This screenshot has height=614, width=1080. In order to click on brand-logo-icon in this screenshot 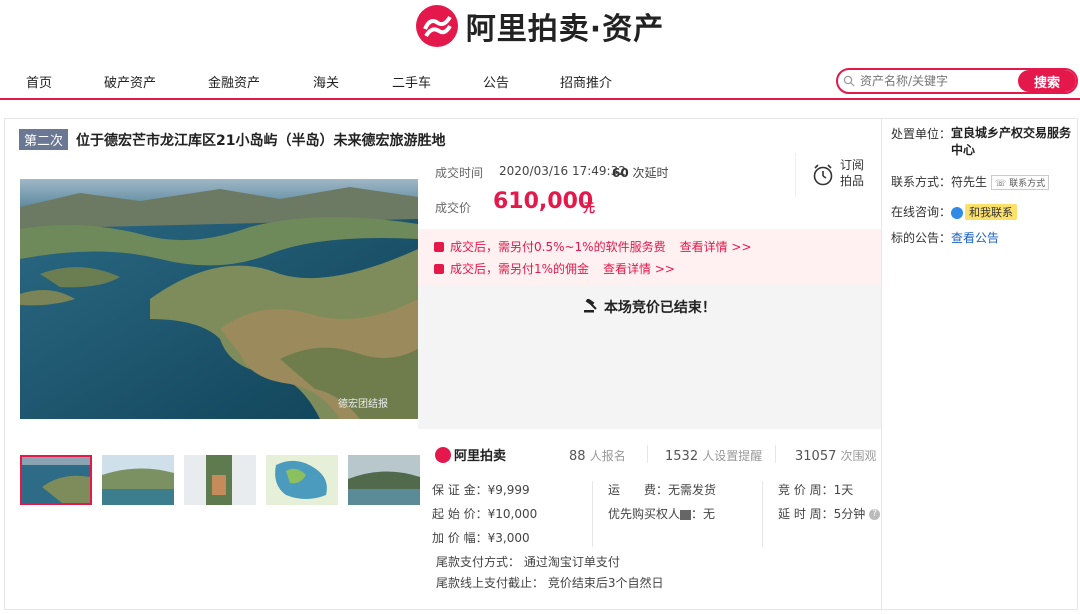, I will do `click(443, 454)`.